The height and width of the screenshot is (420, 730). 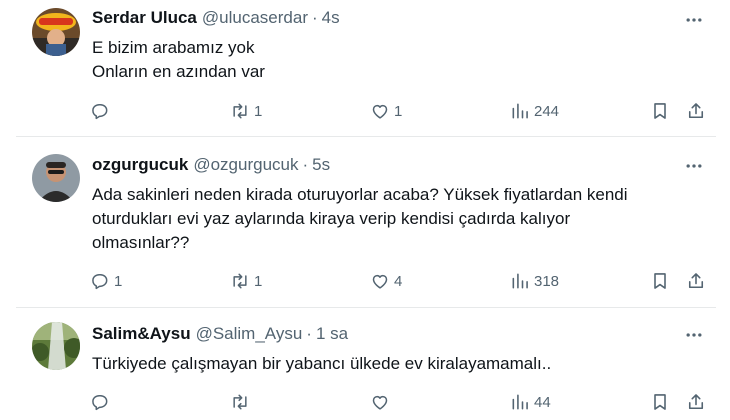 I want to click on tweet-header: Serdar Uluca @ulucaserdar · 4s, so click(x=216, y=18).